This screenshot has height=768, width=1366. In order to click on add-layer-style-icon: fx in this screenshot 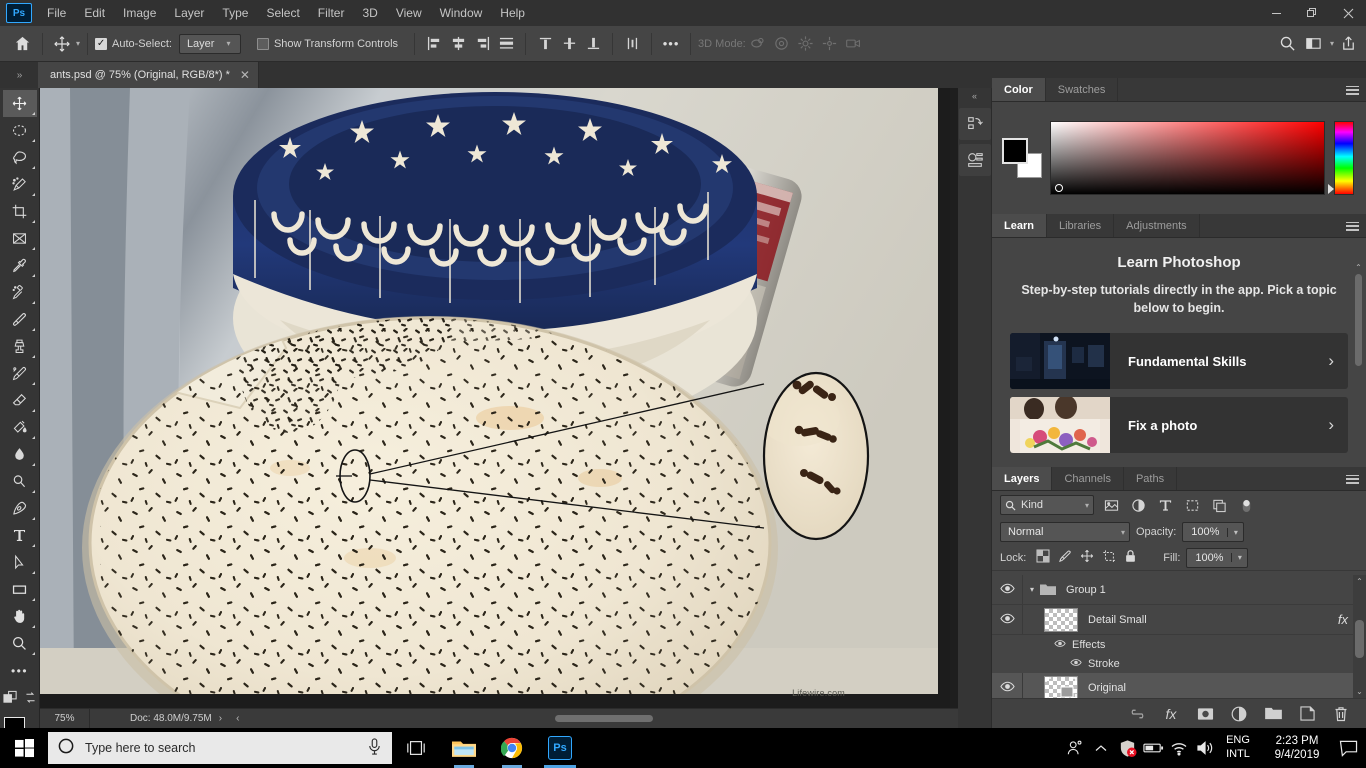, I will do `click(1171, 714)`.